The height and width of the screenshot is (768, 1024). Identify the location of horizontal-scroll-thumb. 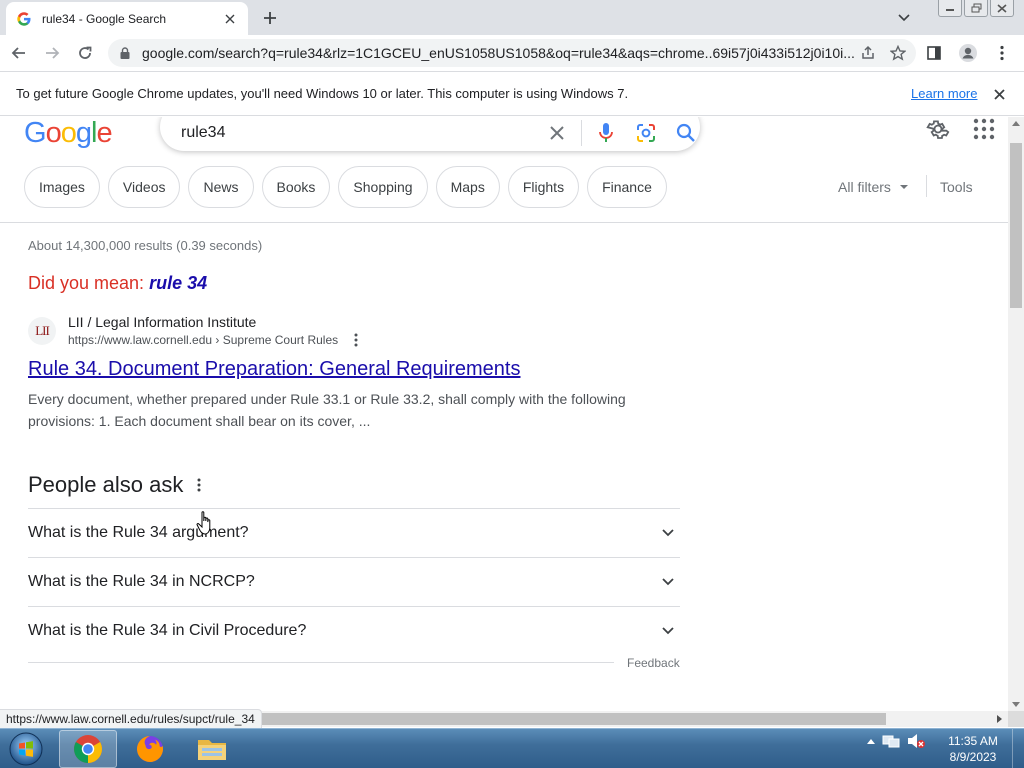
(574, 719).